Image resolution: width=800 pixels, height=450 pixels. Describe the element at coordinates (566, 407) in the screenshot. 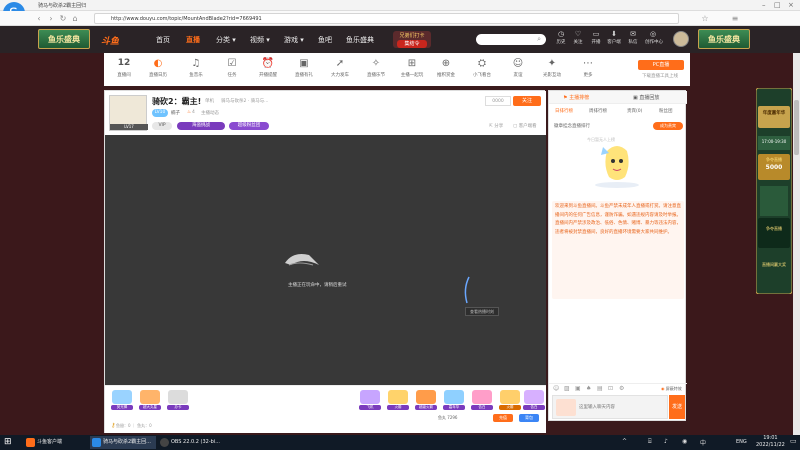

I see `express-avatar-icon` at that location.